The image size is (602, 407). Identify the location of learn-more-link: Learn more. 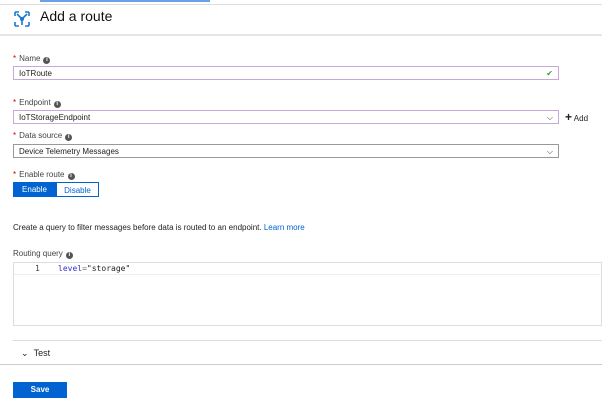
(284, 227).